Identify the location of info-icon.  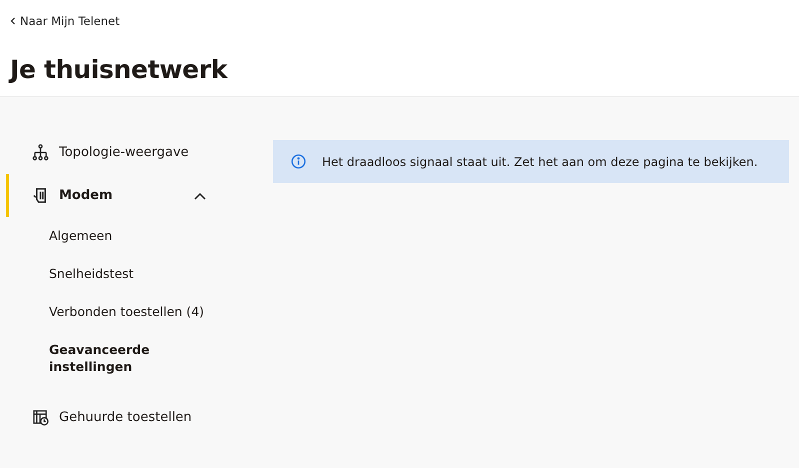
(298, 161).